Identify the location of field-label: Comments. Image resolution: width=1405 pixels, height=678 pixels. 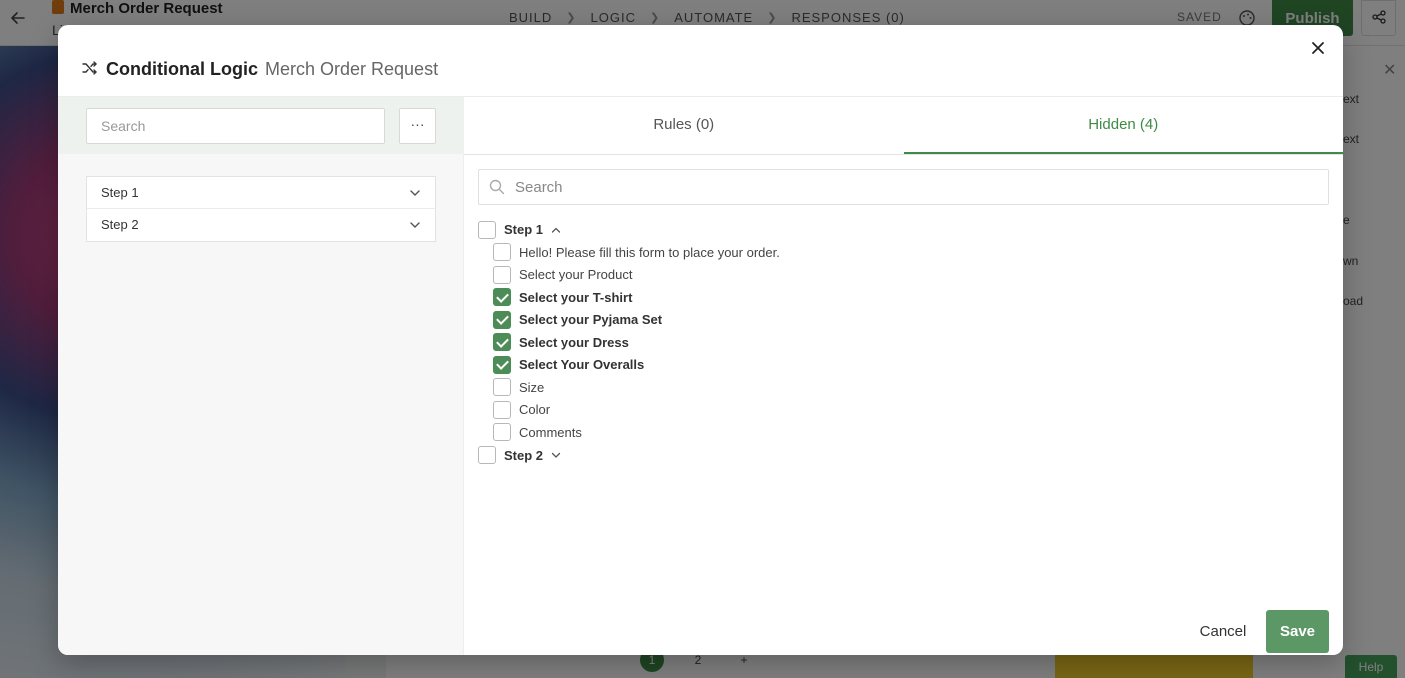
(550, 432).